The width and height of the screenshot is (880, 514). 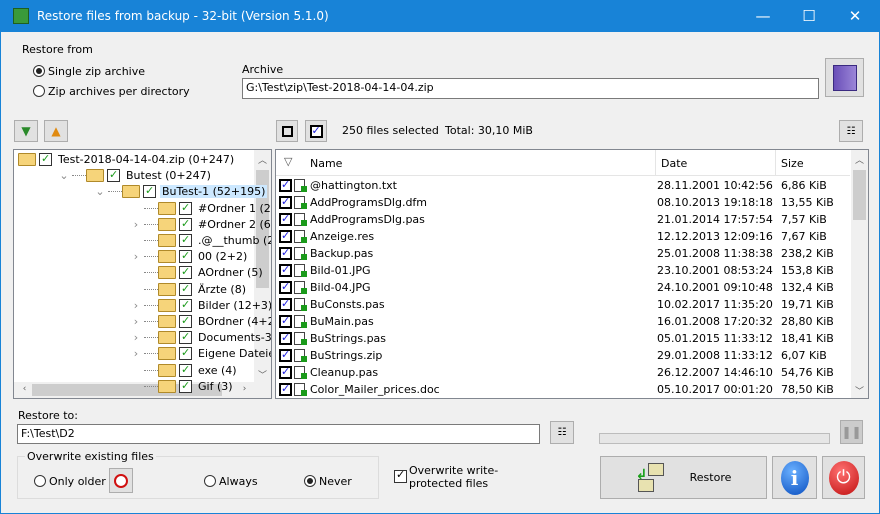 What do you see at coordinates (24, 389) in the screenshot?
I see `scroll-left-icon: ‹` at bounding box center [24, 389].